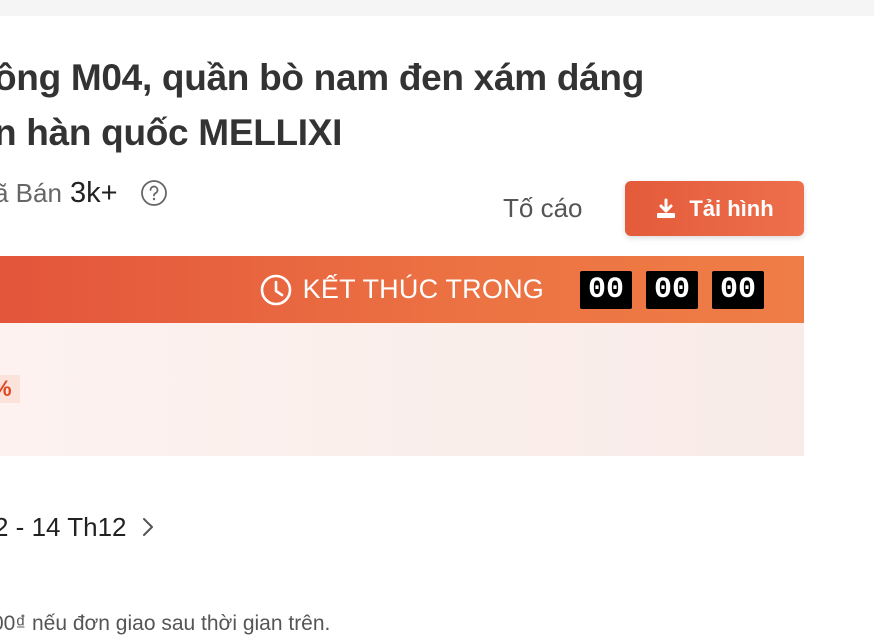  Describe the element at coordinates (10, 389) in the screenshot. I see `discount-badge: %` at that location.